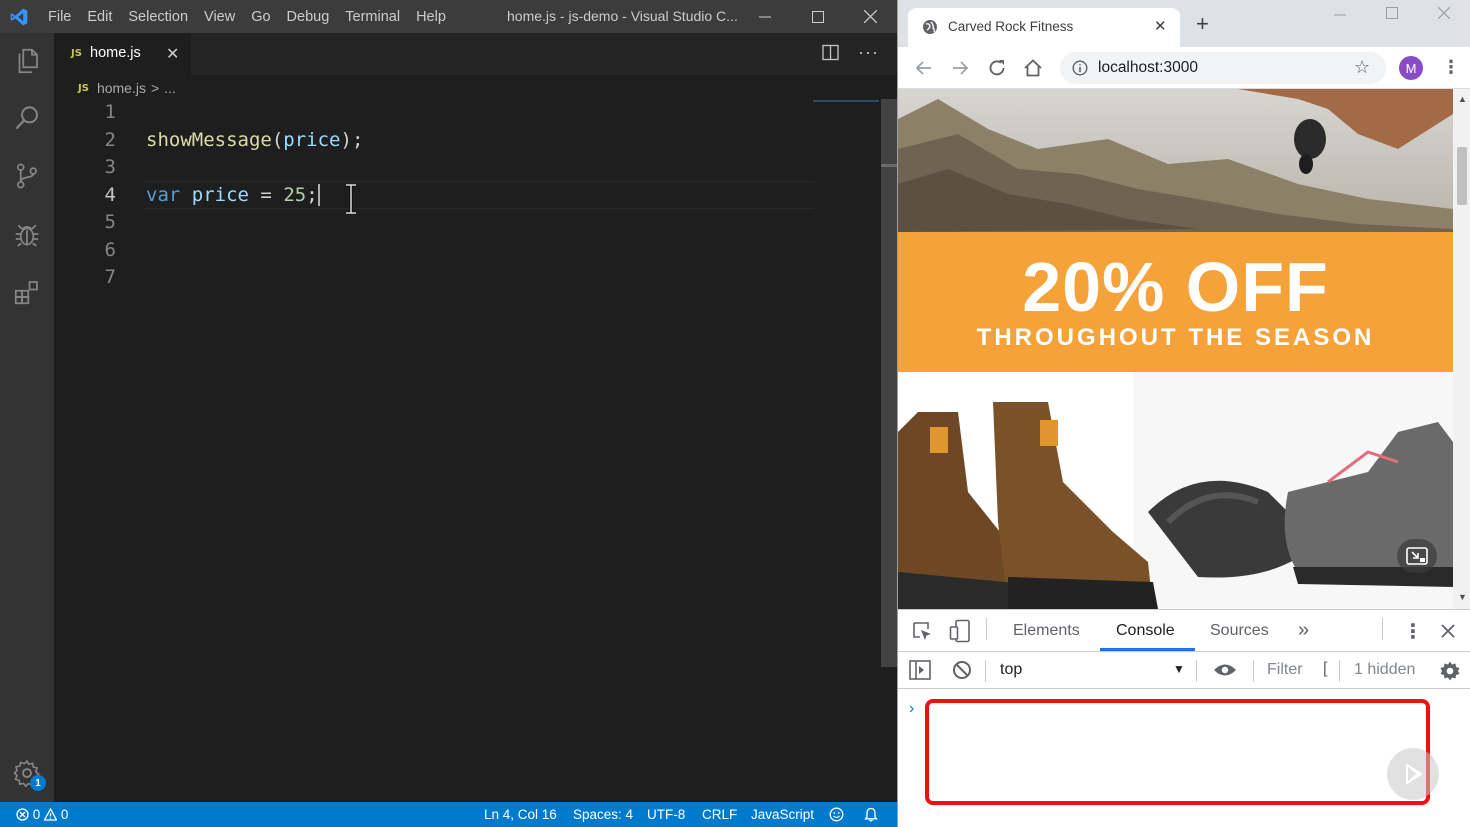 This screenshot has width=1470, height=827. What do you see at coordinates (468, 141) in the screenshot?
I see `code-line: 2 showMessage(price);` at bounding box center [468, 141].